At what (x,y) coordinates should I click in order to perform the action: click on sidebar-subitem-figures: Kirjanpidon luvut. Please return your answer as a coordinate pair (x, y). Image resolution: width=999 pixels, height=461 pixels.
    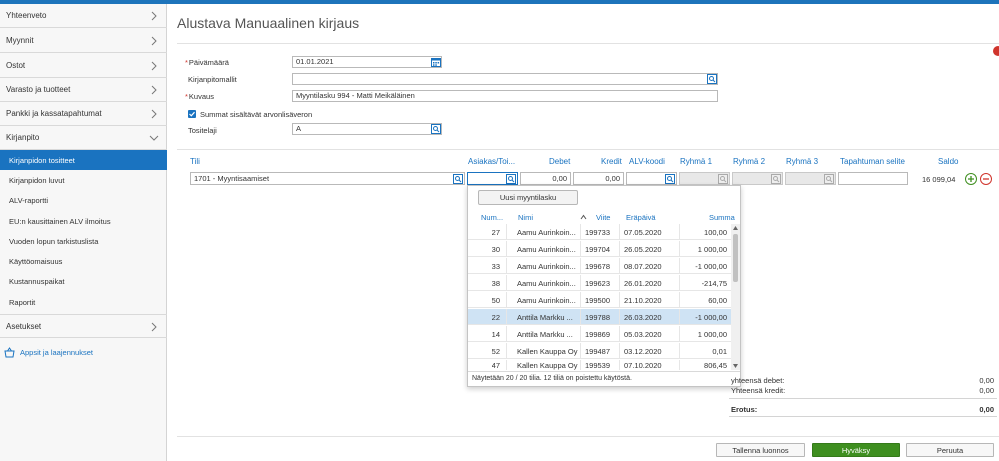
    Looking at the image, I should click on (83, 180).